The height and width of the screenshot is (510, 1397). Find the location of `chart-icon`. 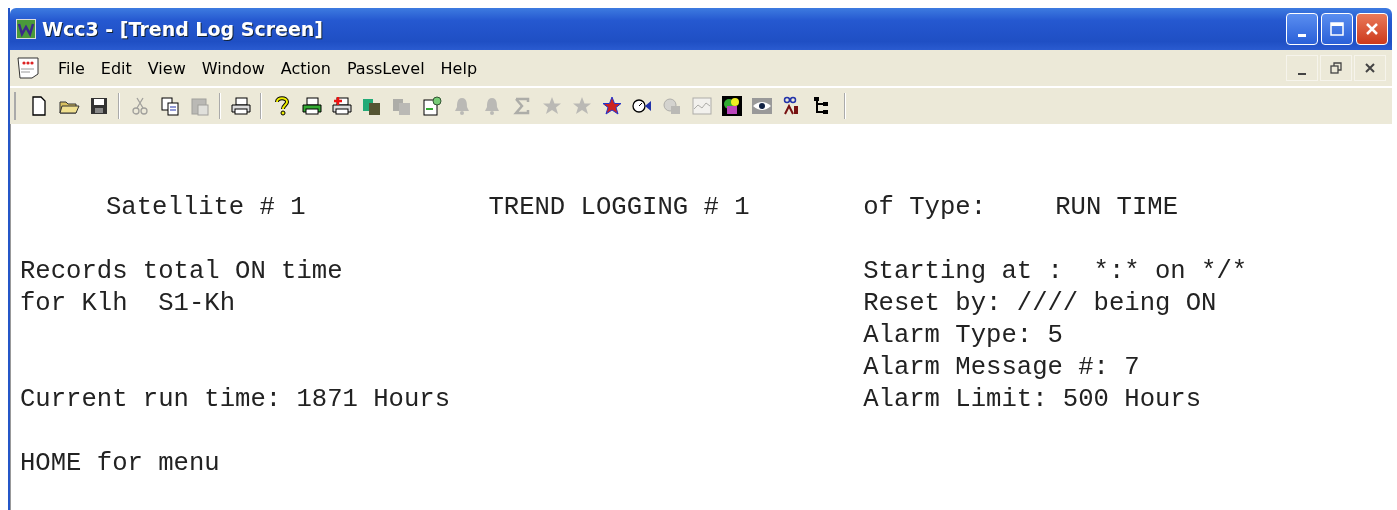

chart-icon is located at coordinates (701, 106).